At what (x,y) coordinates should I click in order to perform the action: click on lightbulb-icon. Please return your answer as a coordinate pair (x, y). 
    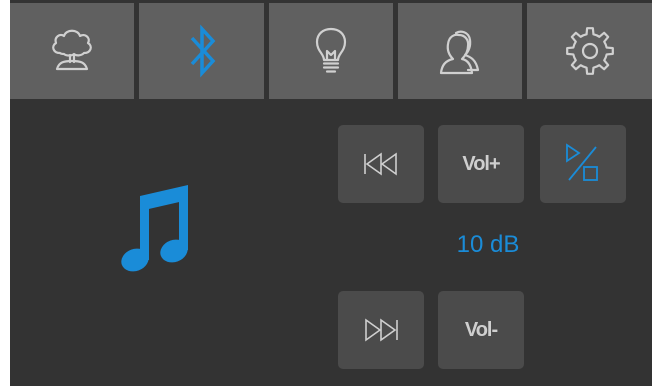
    Looking at the image, I should click on (331, 50).